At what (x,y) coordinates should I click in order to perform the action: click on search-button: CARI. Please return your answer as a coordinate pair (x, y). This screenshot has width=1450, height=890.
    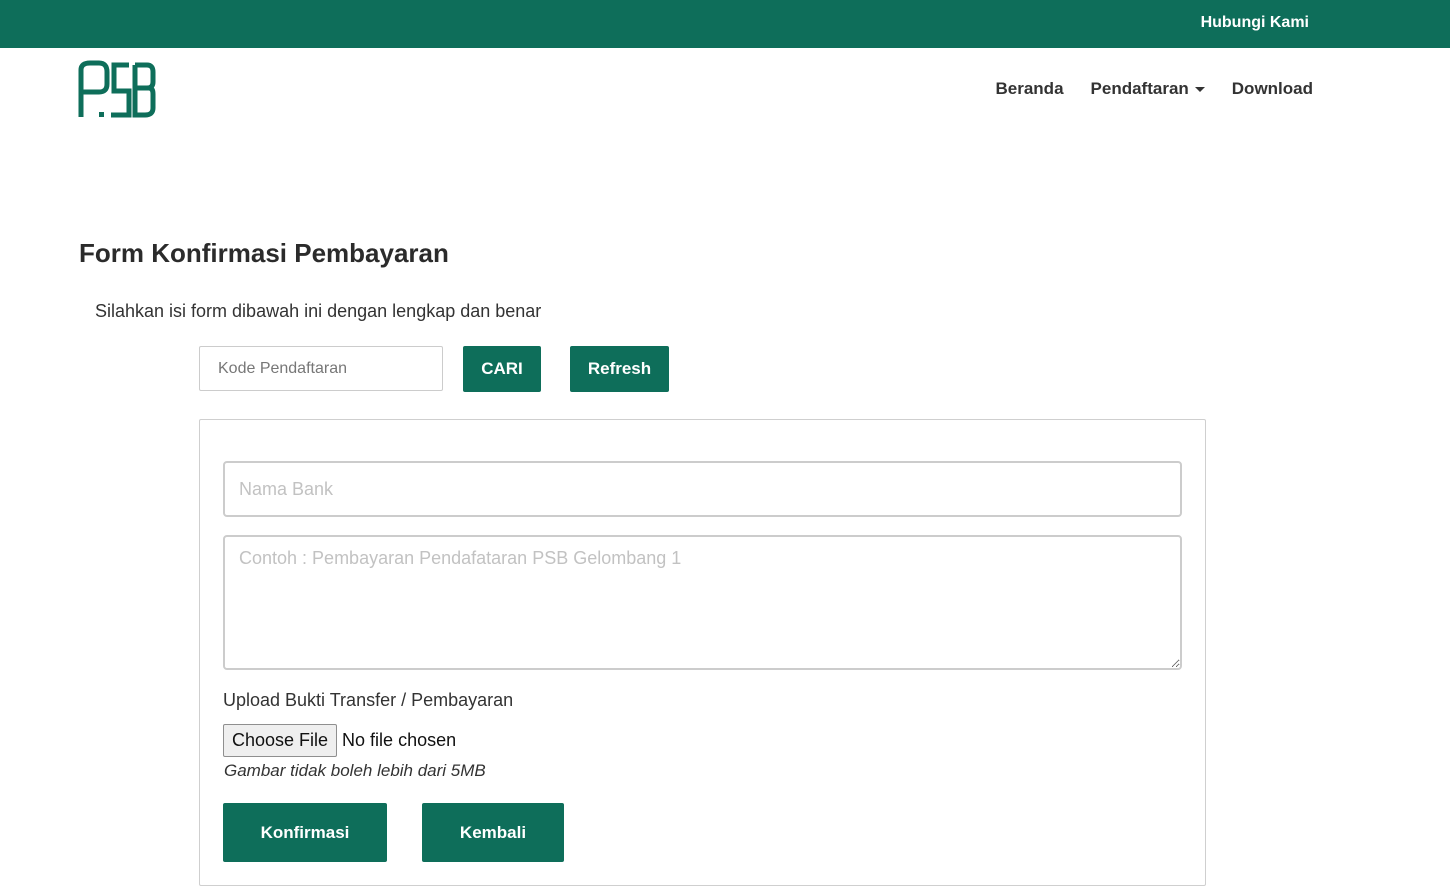
    Looking at the image, I should click on (502, 369).